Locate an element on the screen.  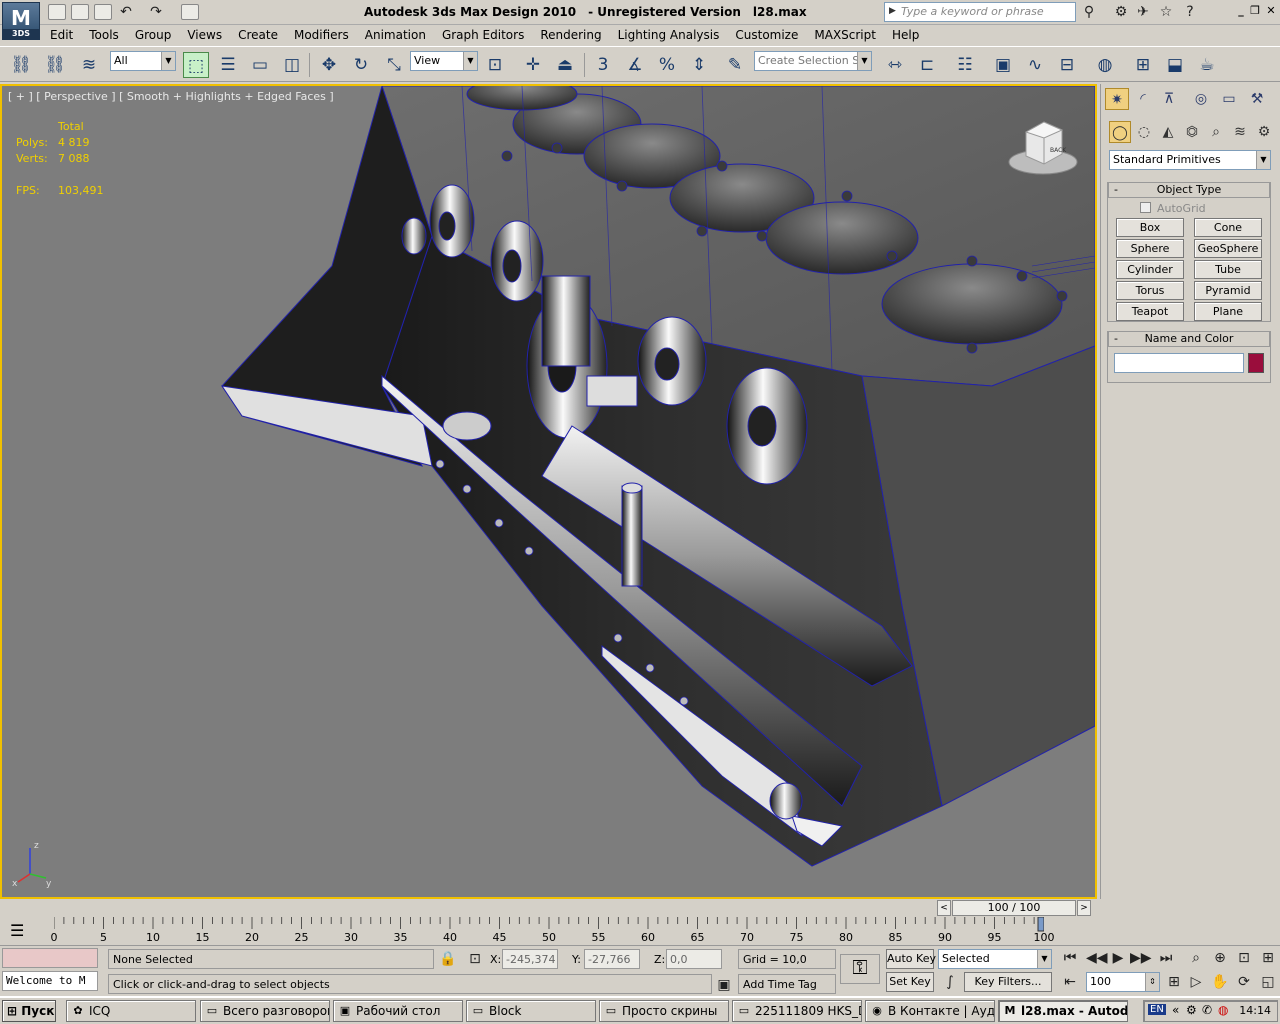
geometry-category-icon: ◯ is located at coordinates (1120, 132).